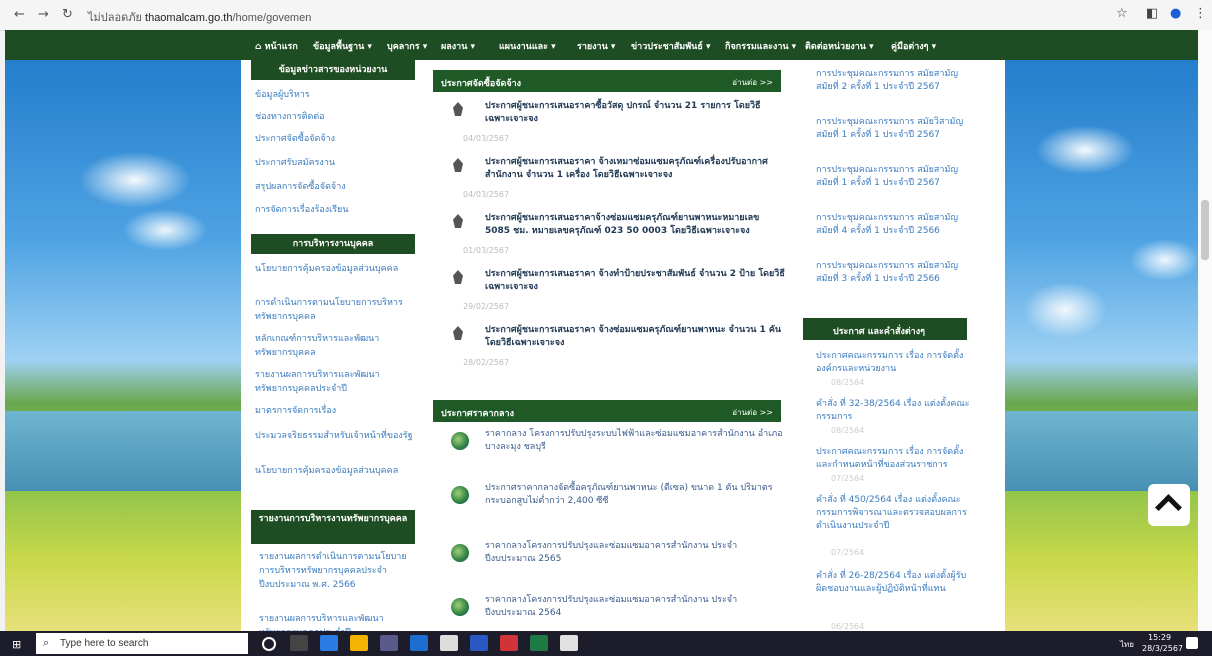 The height and width of the screenshot is (656, 1212). I want to click on left-section-title-info: ข้อมูลข่าวสารของหน่วยงาน, so click(333, 70).